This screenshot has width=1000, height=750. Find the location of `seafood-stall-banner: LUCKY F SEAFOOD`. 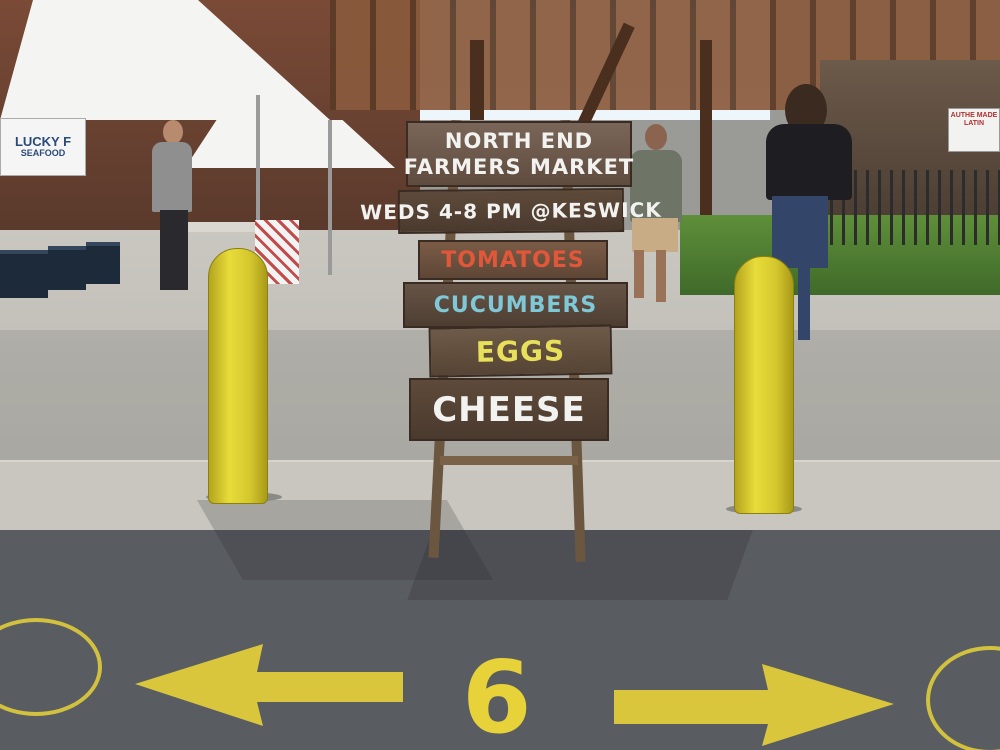

seafood-stall-banner: LUCKY F SEAFOOD is located at coordinates (43, 147).